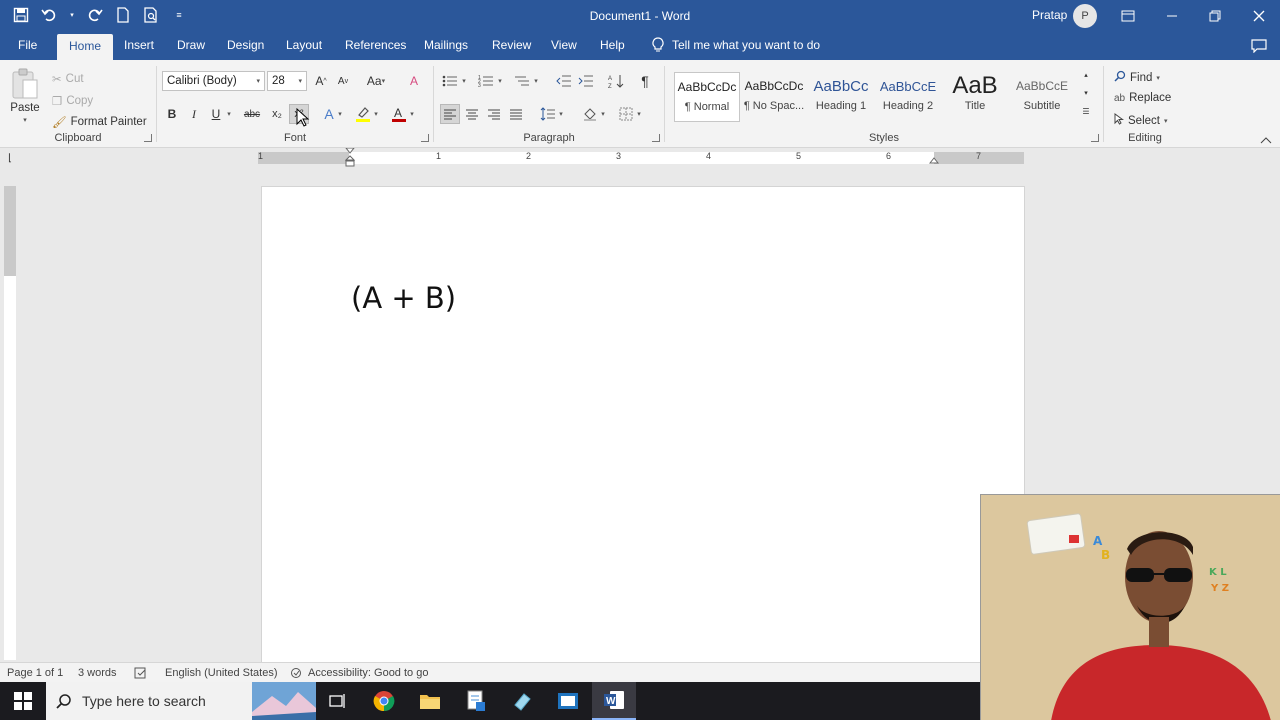 The image size is (1280, 720). What do you see at coordinates (1172, 16) in the screenshot?
I see `minimize-icon` at bounding box center [1172, 16].